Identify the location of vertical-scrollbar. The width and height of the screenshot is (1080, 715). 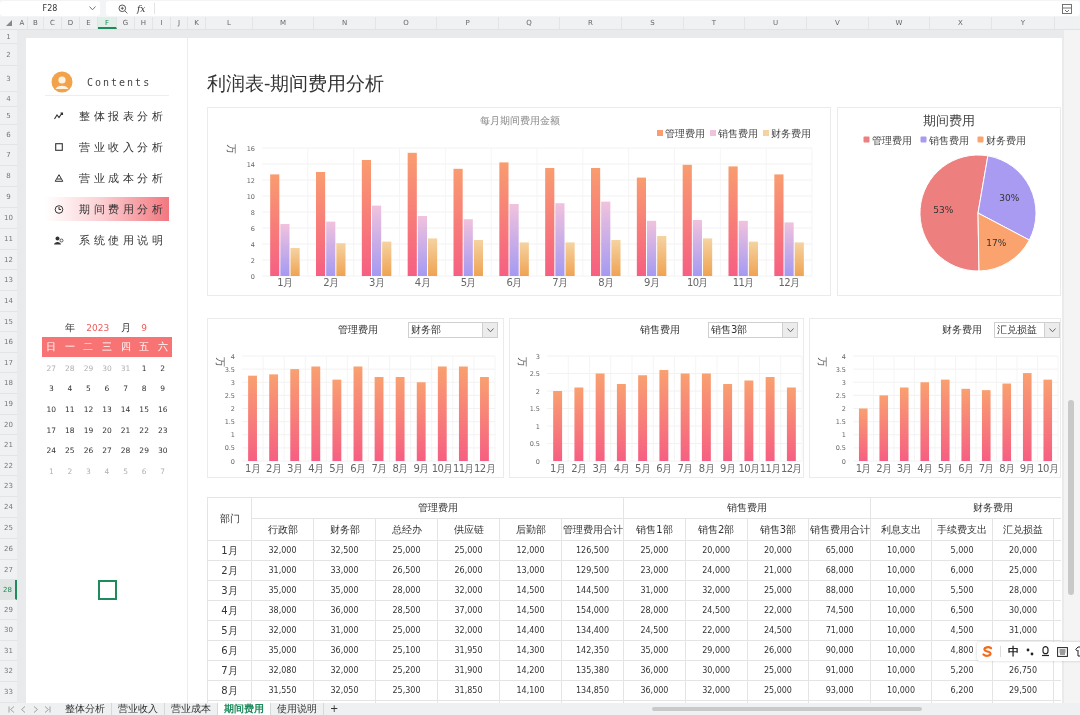
(1072, 366).